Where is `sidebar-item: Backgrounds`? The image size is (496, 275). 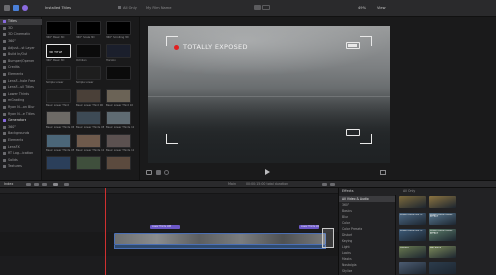 sidebar-item: Backgrounds is located at coordinates (21, 134).